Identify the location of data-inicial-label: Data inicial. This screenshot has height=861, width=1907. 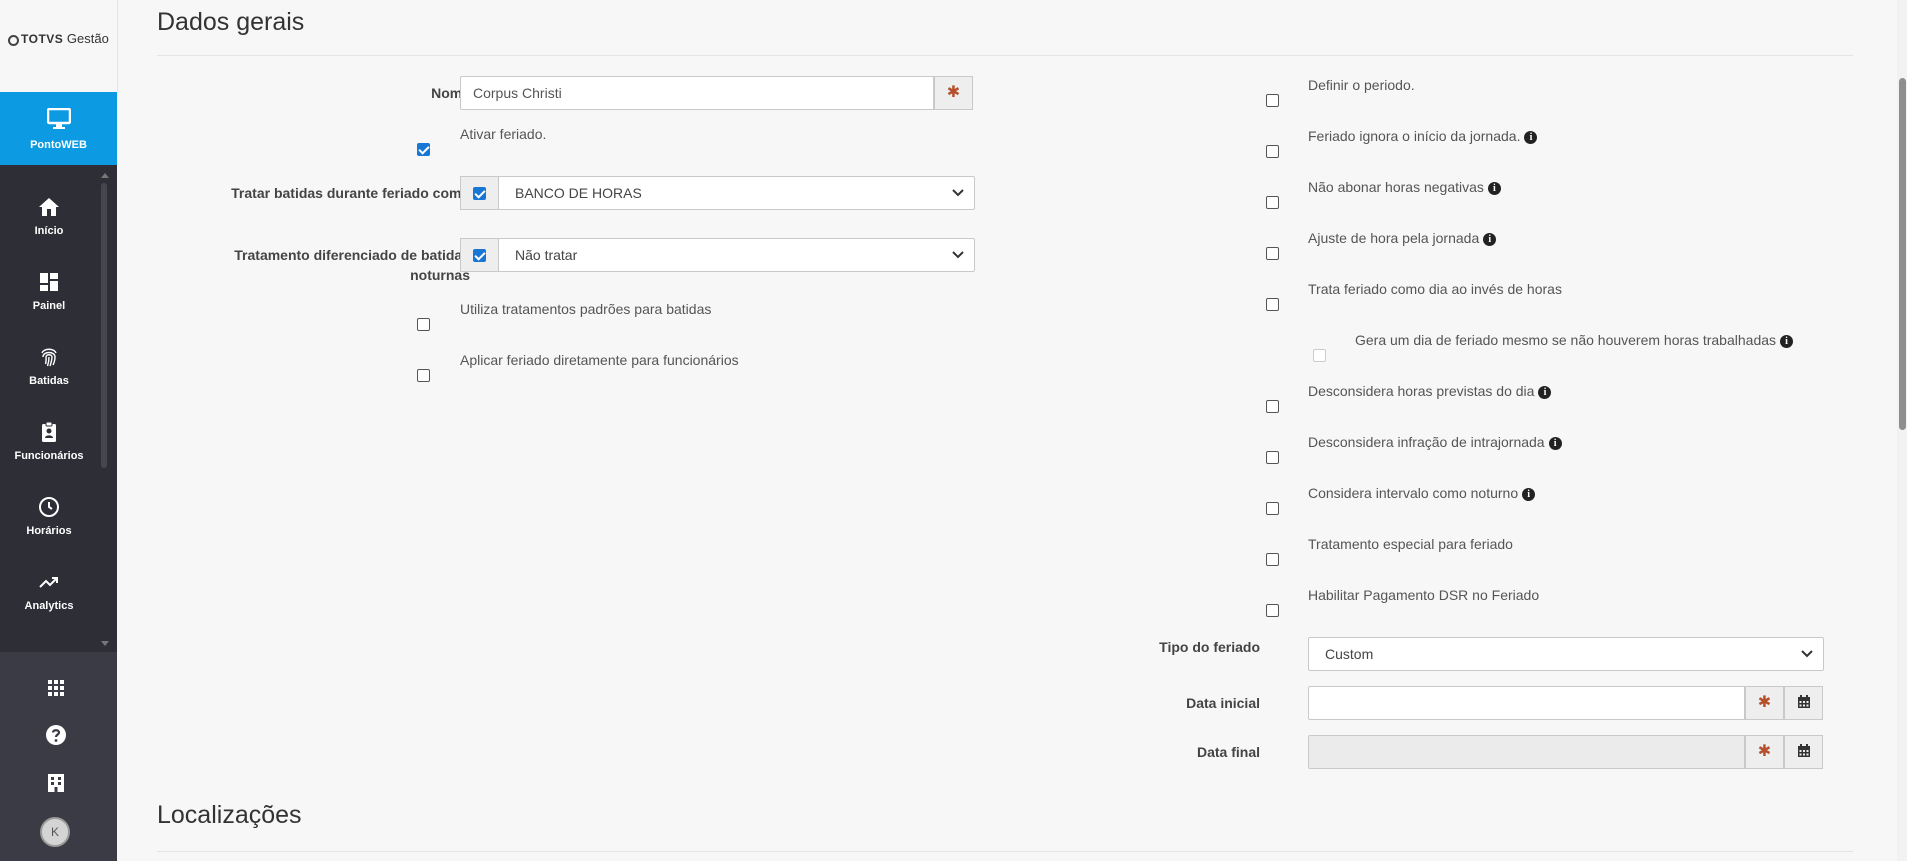
(1223, 703).